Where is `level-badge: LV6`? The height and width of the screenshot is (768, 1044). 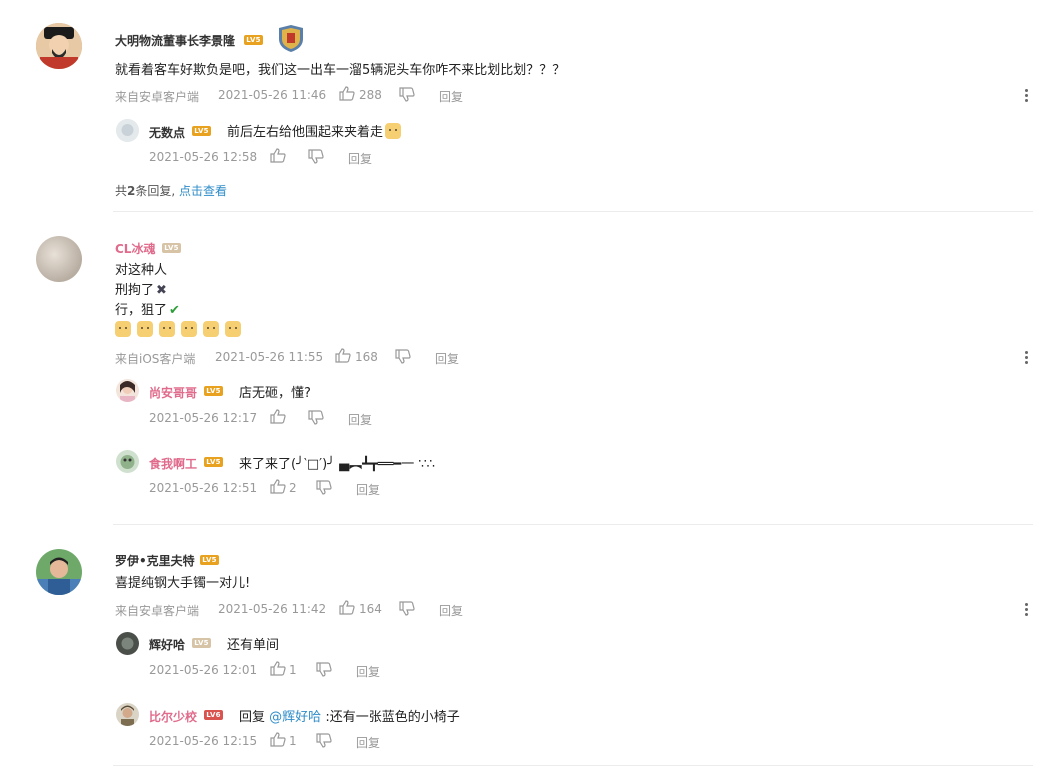
level-badge: LV6 is located at coordinates (213, 715).